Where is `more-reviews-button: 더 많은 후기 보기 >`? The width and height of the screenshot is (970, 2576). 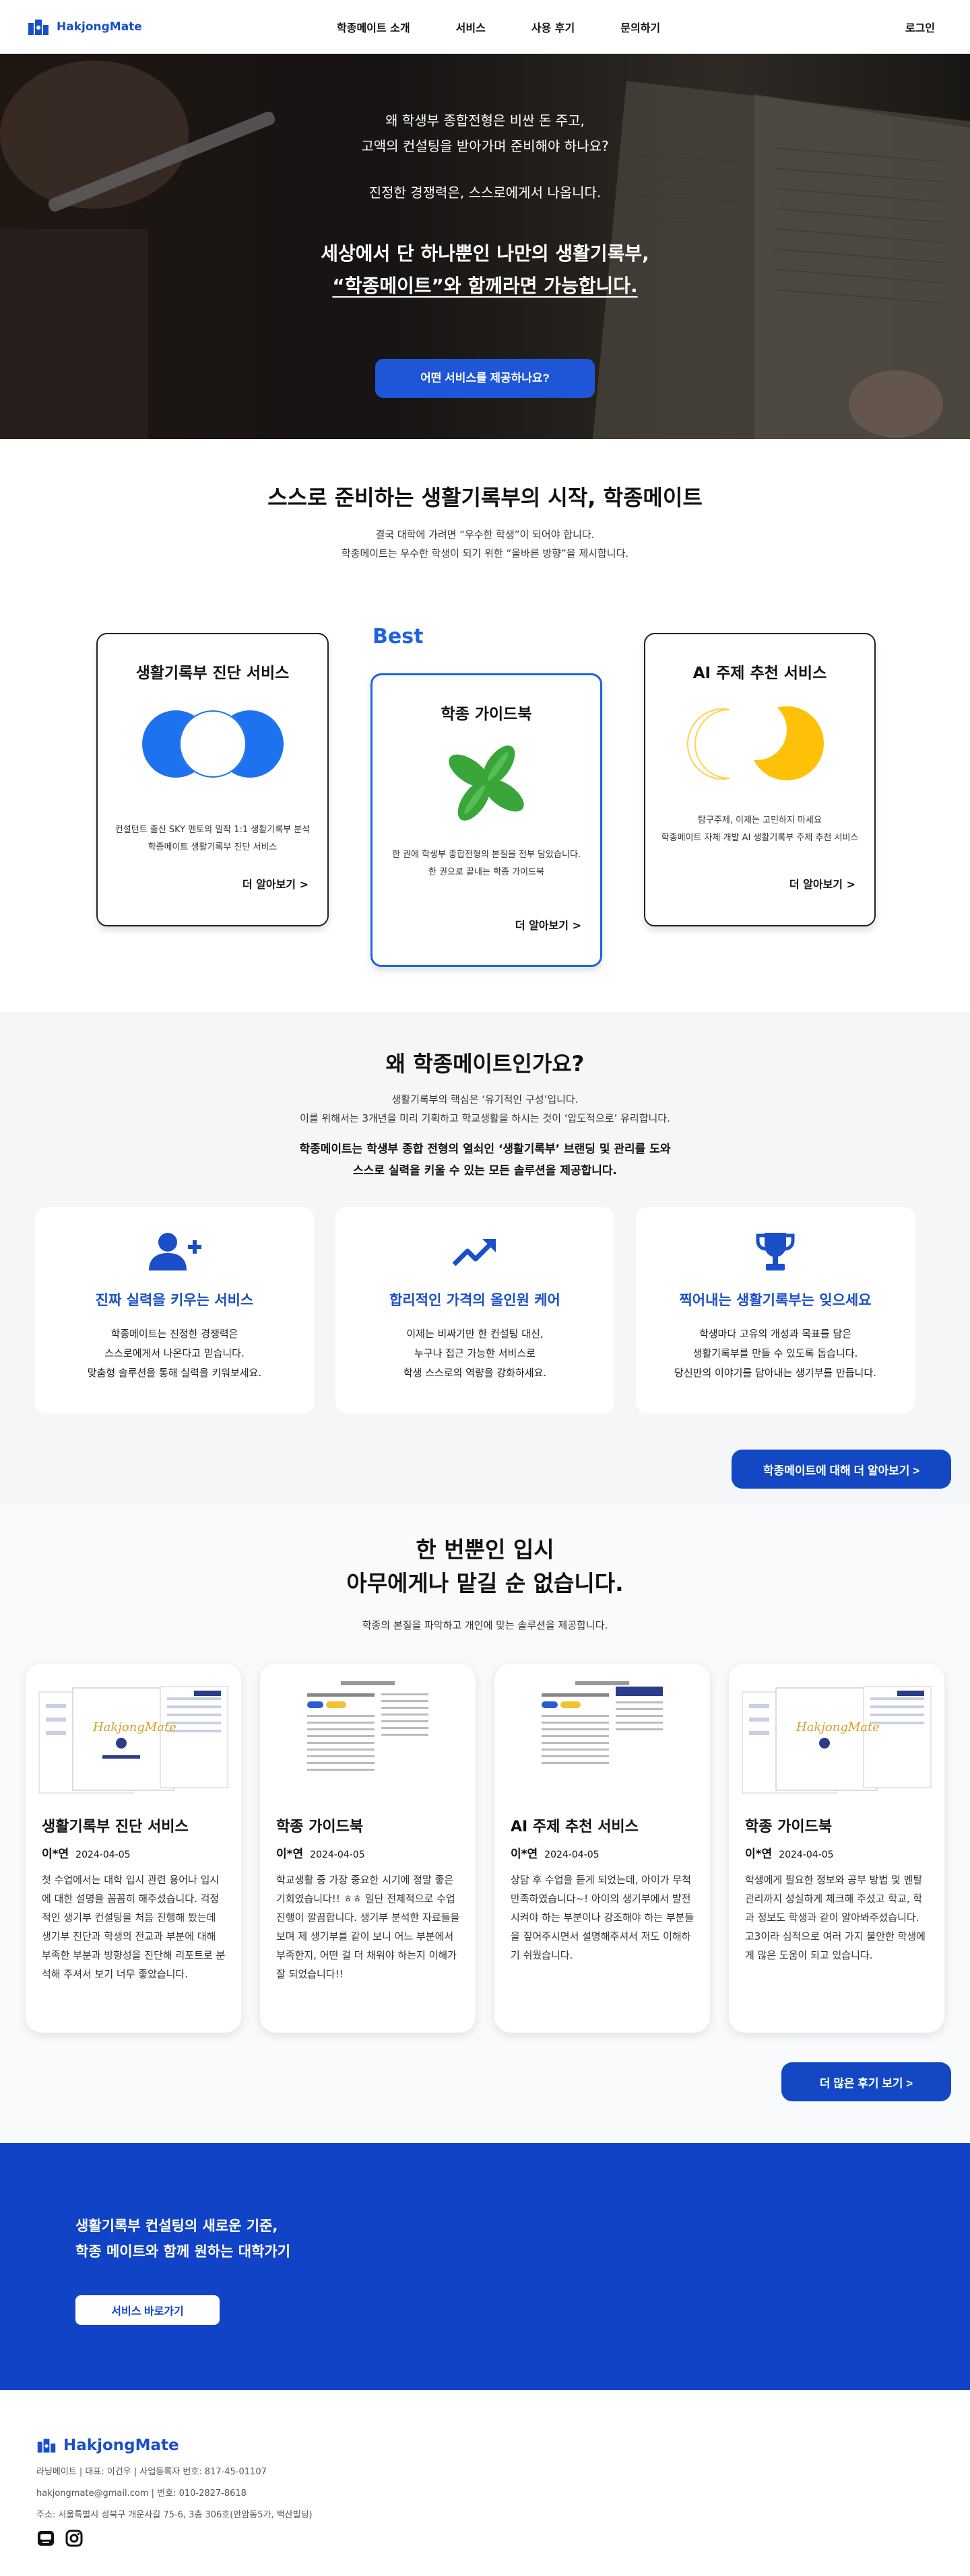
more-reviews-button: 더 많은 후기 보기 > is located at coordinates (866, 2081).